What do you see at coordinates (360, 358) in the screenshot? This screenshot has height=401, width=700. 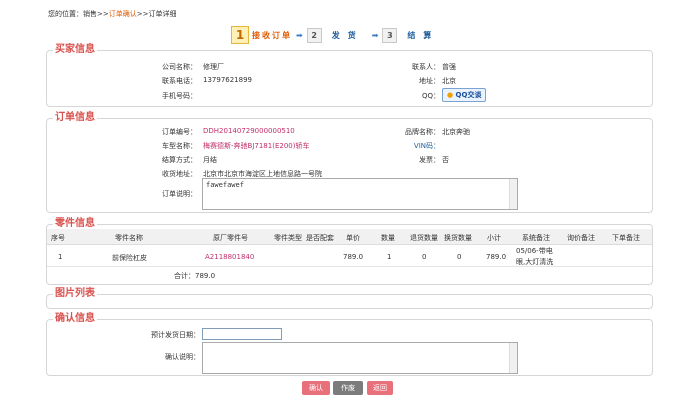 I see `confirm-note-textarea` at bounding box center [360, 358].